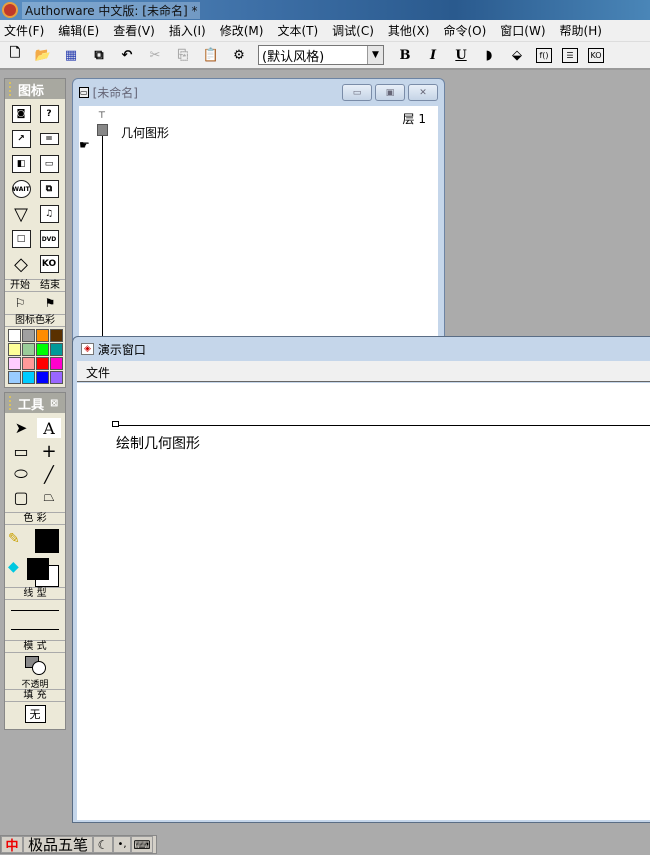  Describe the element at coordinates (49, 164) in the screenshot. I see `navigate-icon: ▭` at that location.